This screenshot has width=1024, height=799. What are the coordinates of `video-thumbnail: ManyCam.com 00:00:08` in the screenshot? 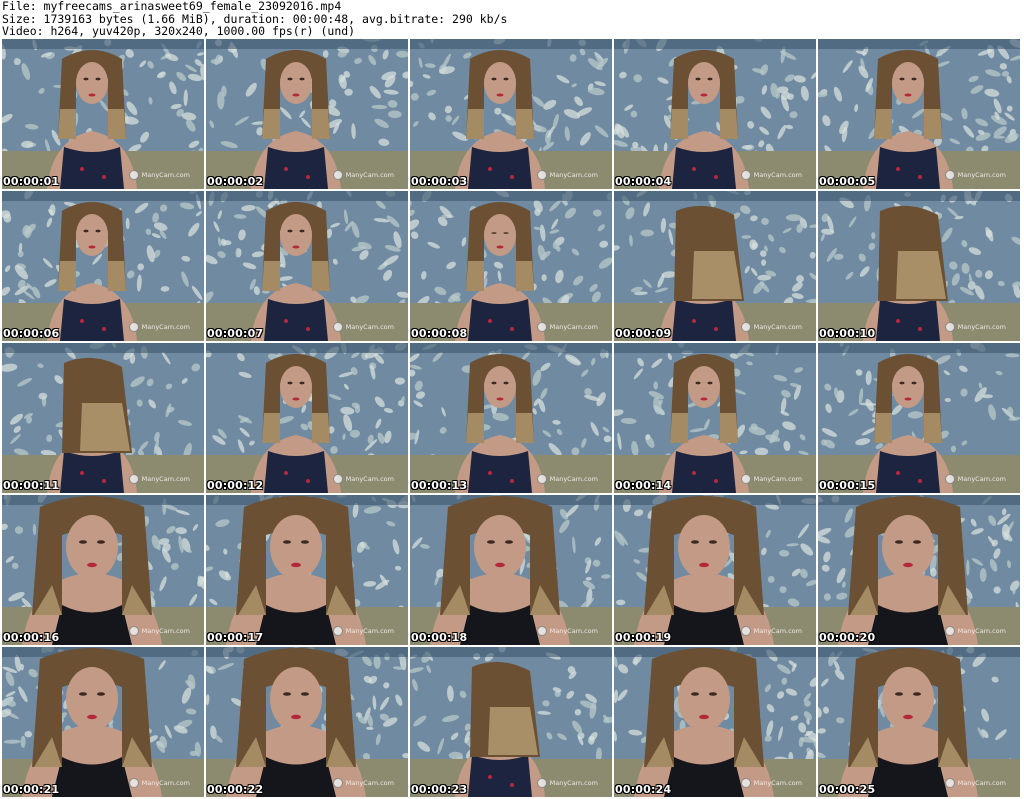 It's located at (511, 266).